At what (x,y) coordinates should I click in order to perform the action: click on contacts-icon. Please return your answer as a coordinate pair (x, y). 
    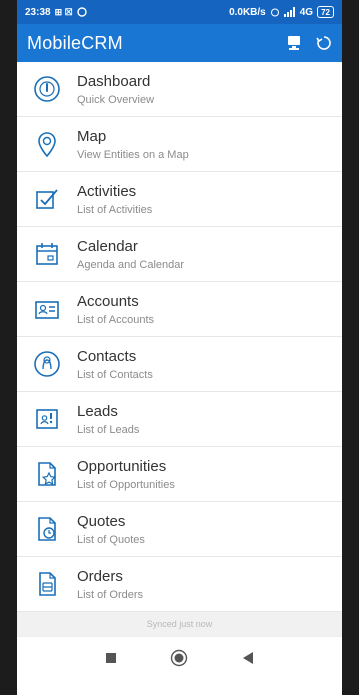
    Looking at the image, I should click on (47, 364).